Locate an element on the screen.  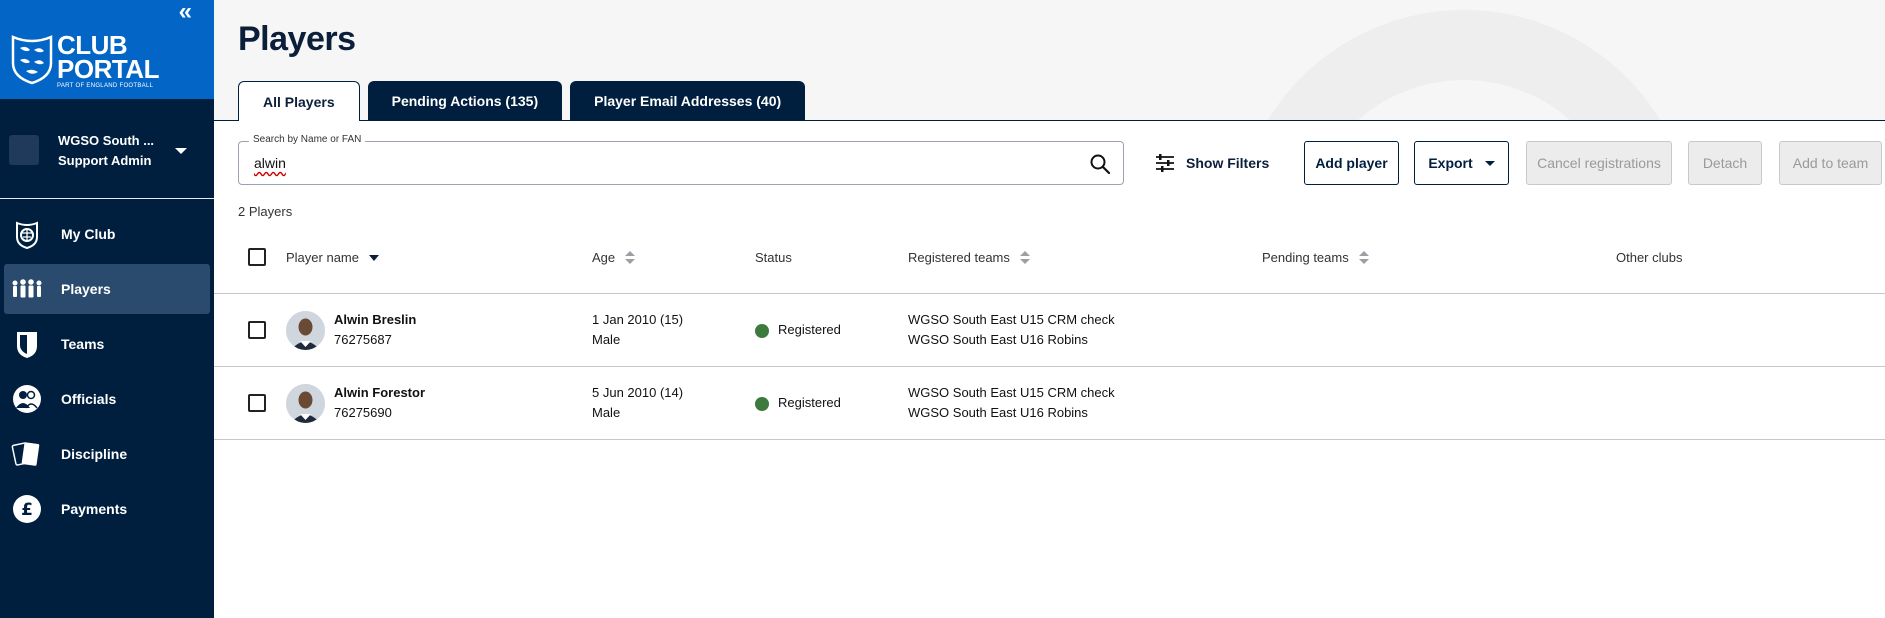
column-label: Status is located at coordinates (773, 257).